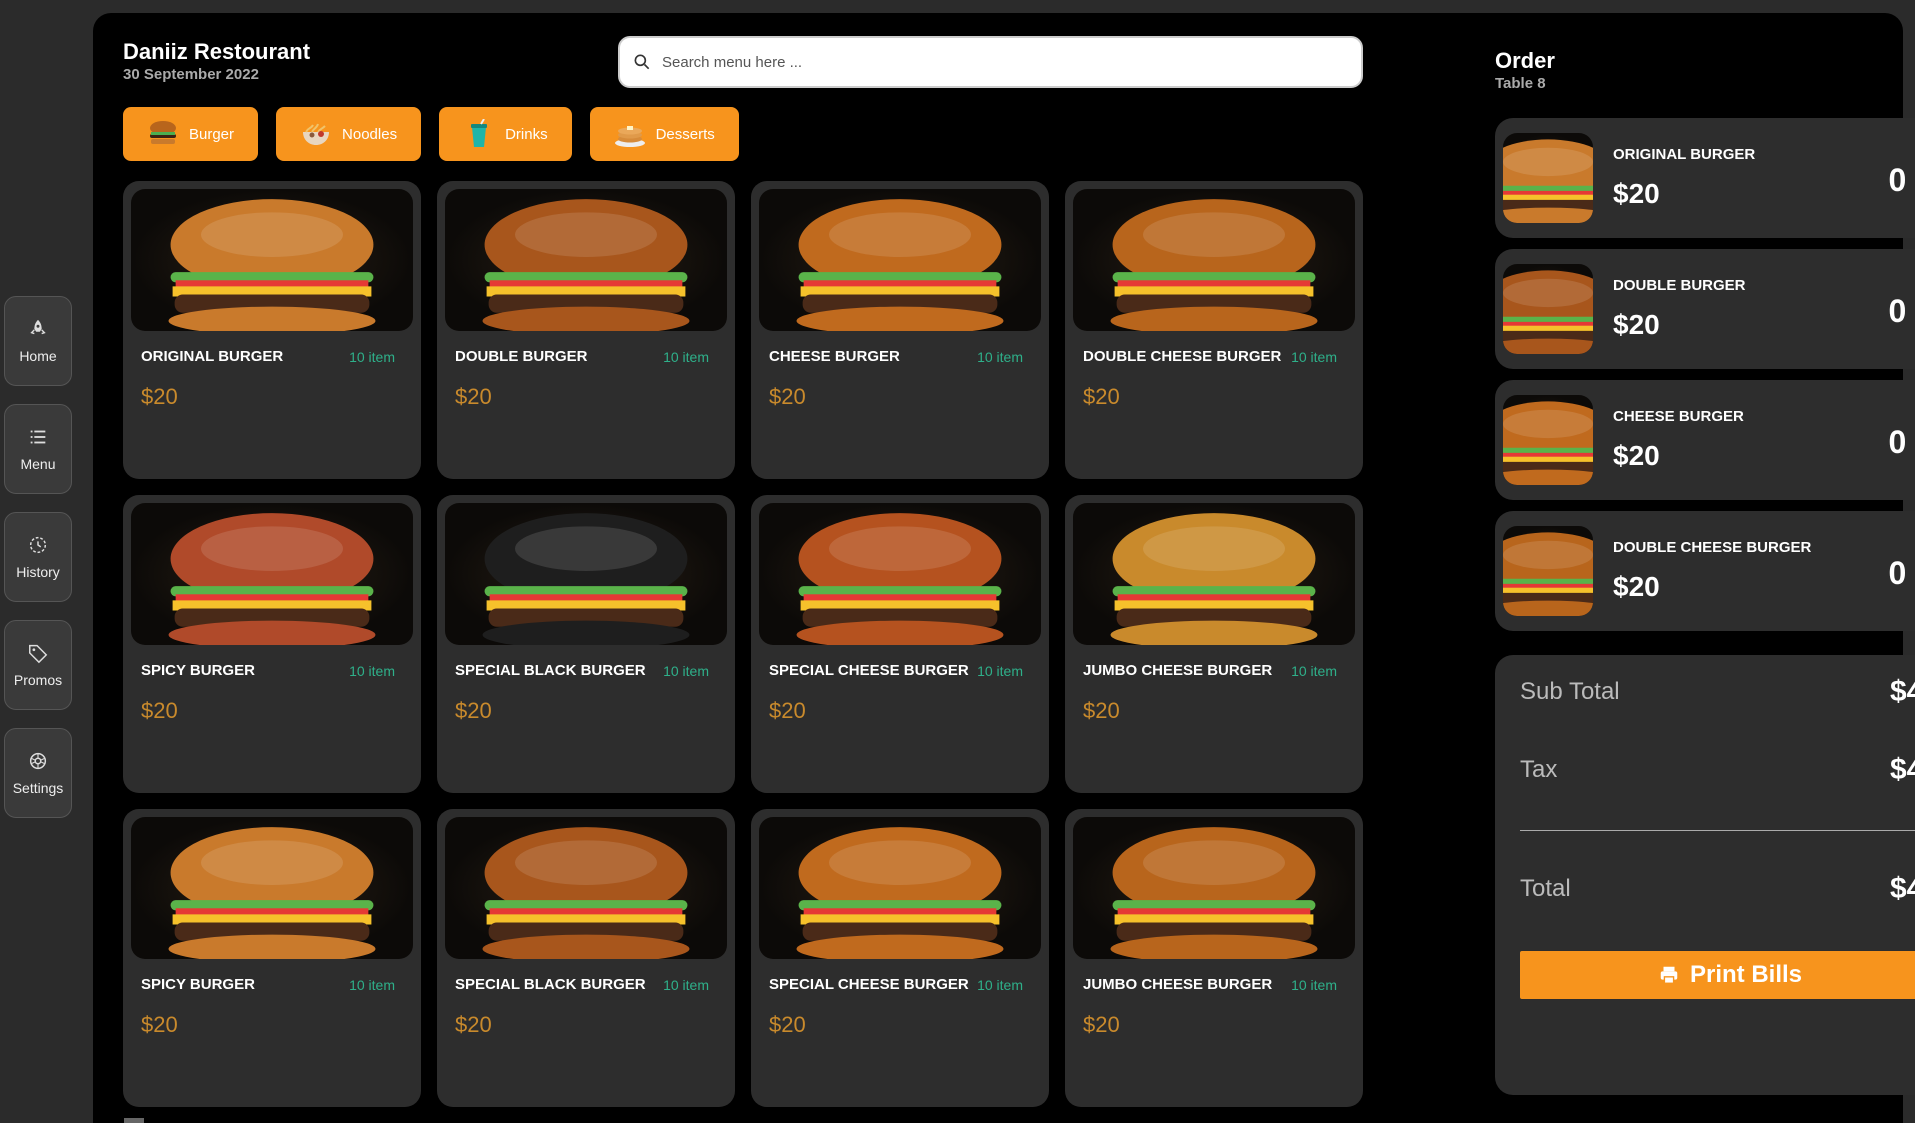  What do you see at coordinates (550, 984) in the screenshot?
I see `menu-card-name: SPECIAL BLACK BURGER` at bounding box center [550, 984].